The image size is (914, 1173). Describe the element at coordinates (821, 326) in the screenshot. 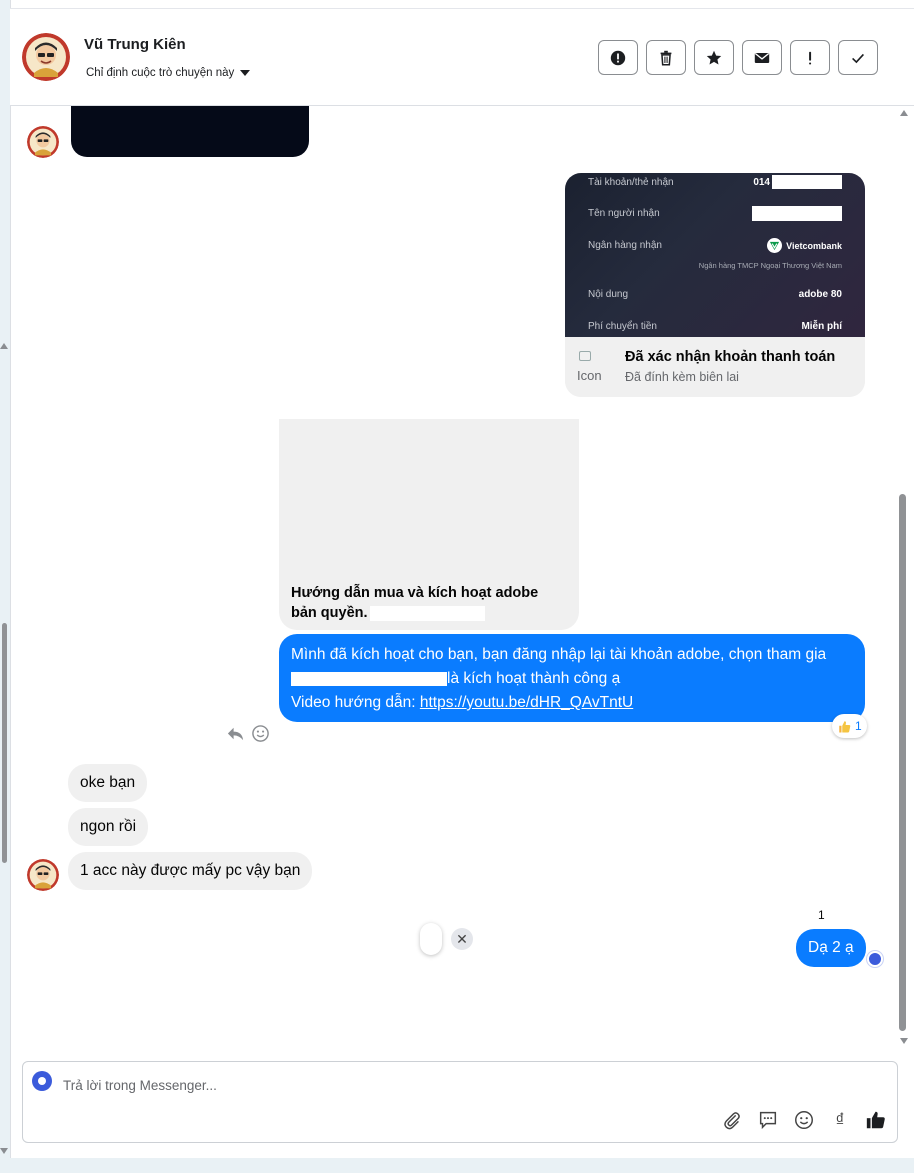

I see `receipt-row-value: Miễn phí` at that location.